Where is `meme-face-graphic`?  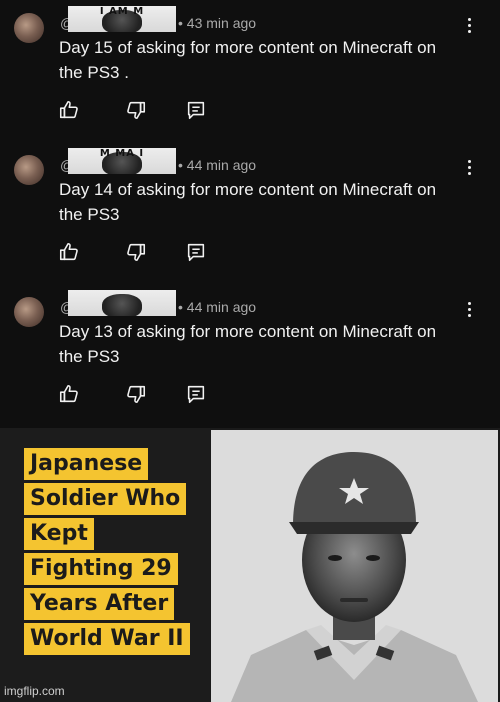 meme-face-graphic is located at coordinates (122, 305).